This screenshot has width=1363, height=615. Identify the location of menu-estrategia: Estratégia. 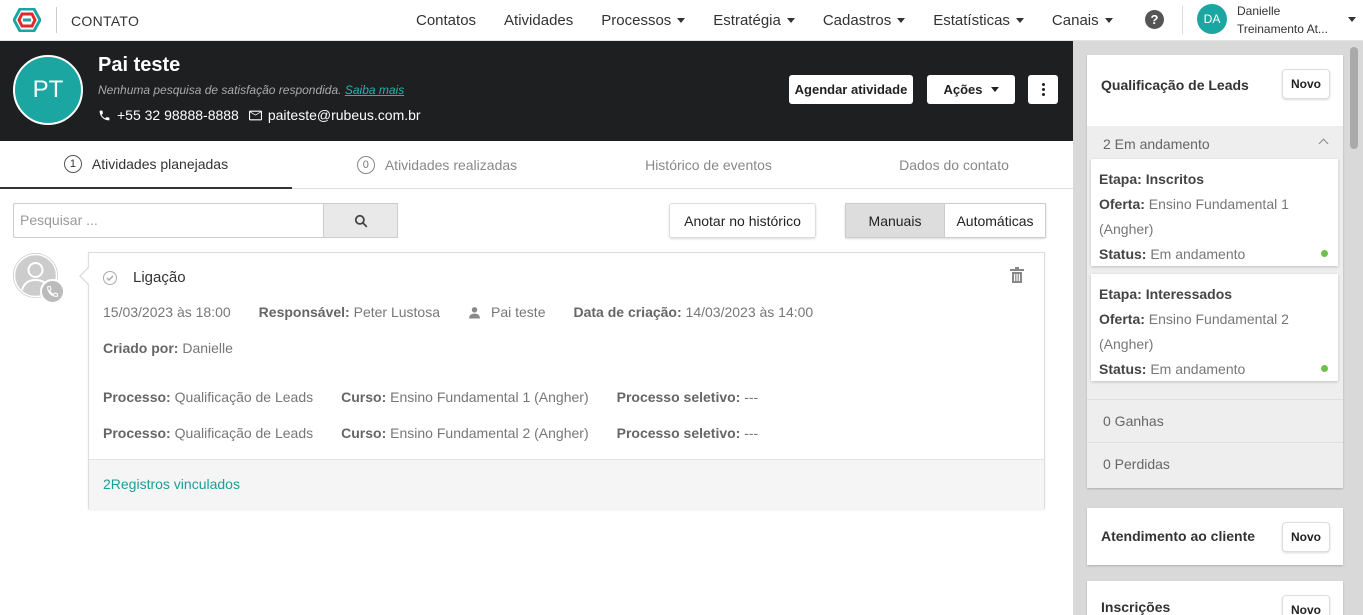
(754, 20).